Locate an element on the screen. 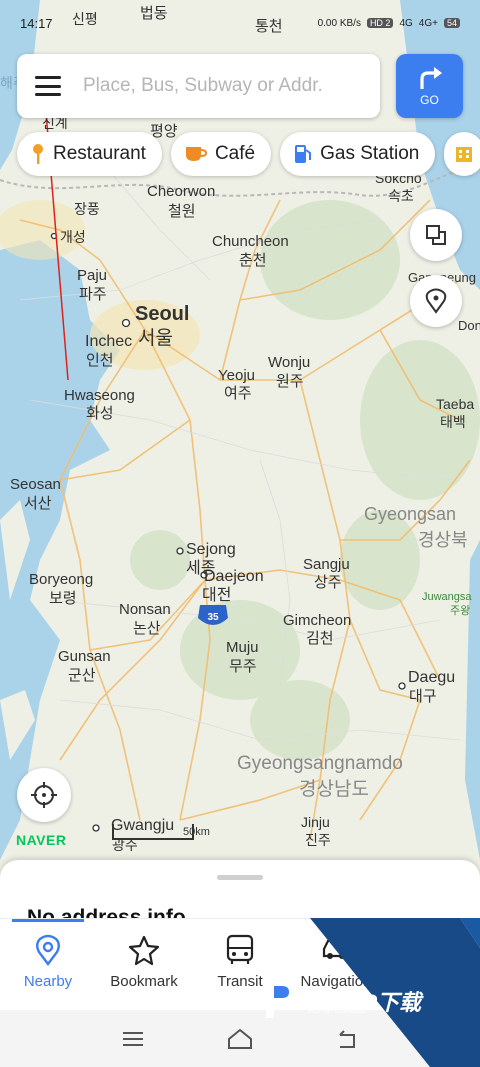  map-label: 논산 is located at coordinates (147, 628).